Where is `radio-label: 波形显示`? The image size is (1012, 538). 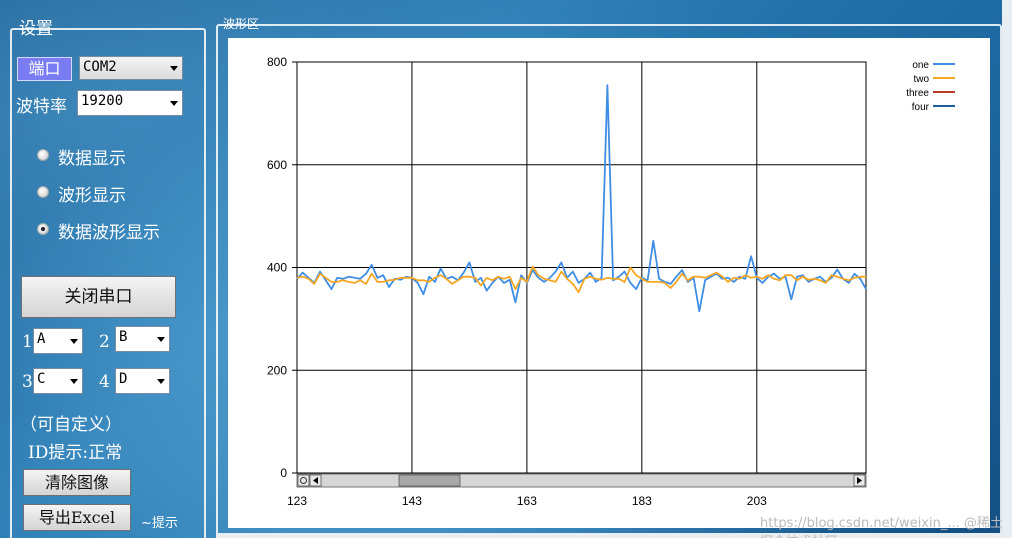
radio-label: 波形显示 is located at coordinates (92, 196).